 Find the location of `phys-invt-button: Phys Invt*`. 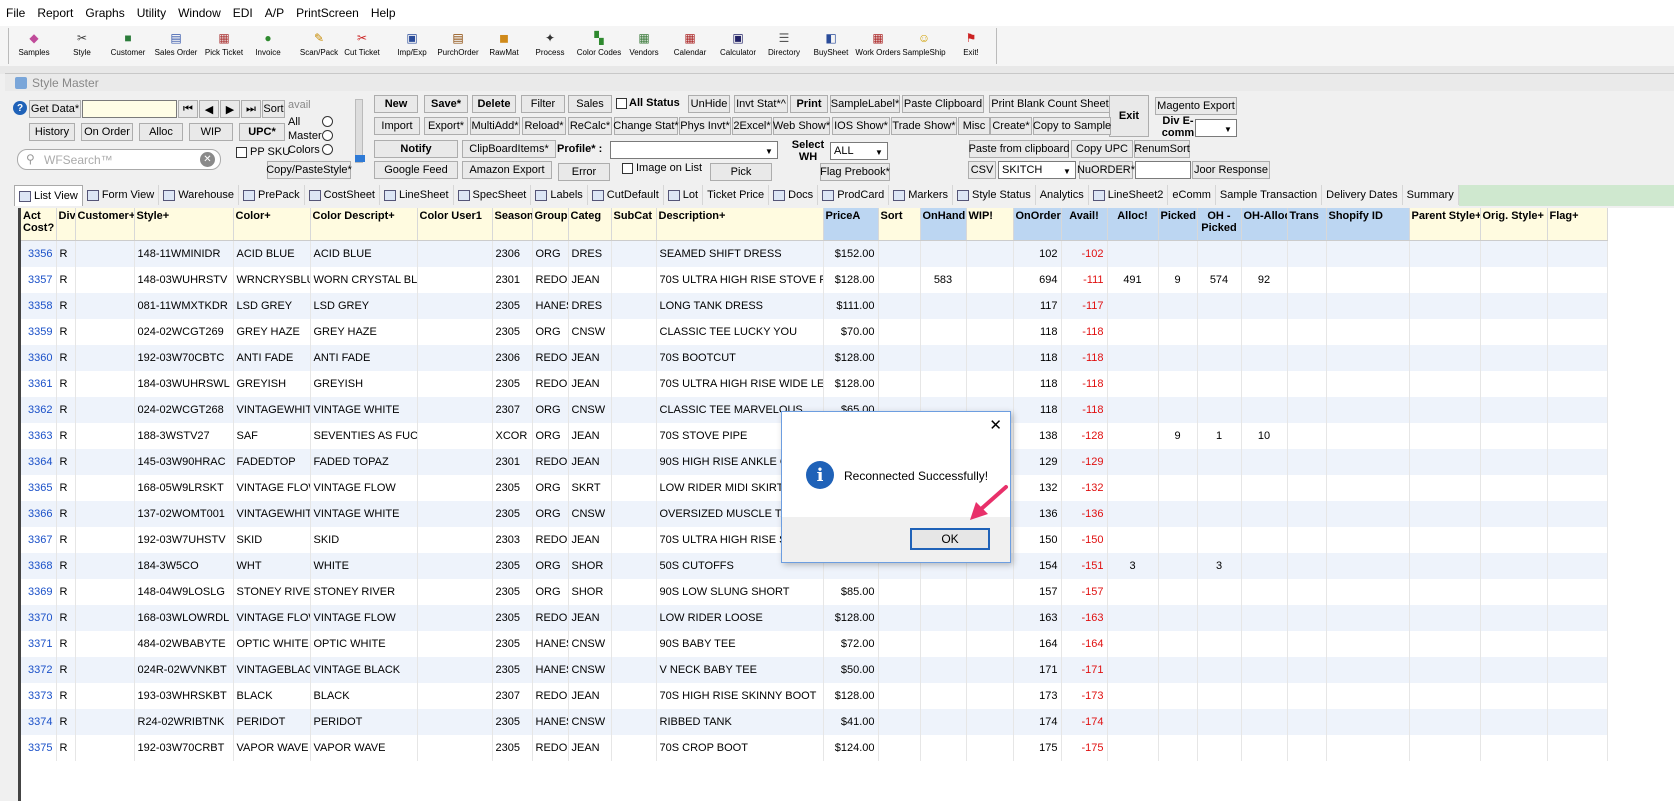

phys-invt-button: Phys Invt* is located at coordinates (705, 126).